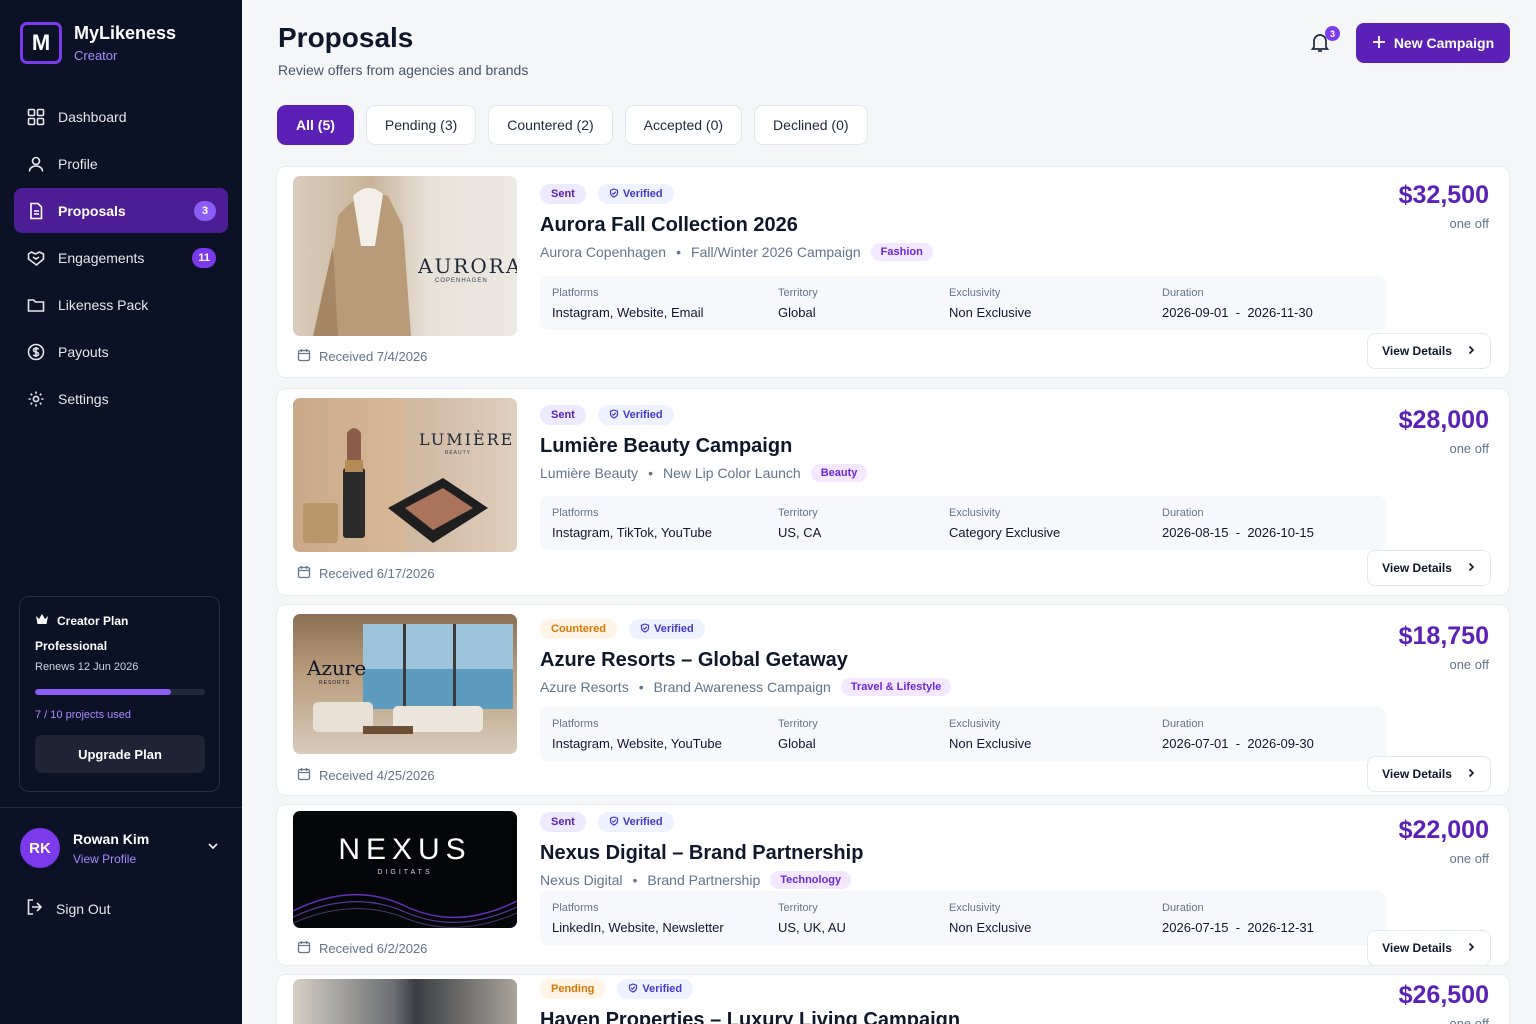 The height and width of the screenshot is (1024, 1536). What do you see at coordinates (103, 692) in the screenshot?
I see `plan-usage-fill` at bounding box center [103, 692].